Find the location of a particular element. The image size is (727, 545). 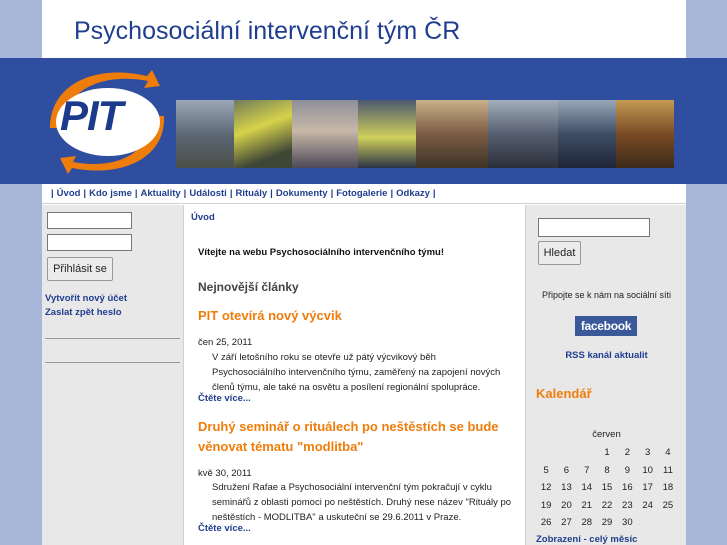

calendar-day: 7 is located at coordinates (587, 471).